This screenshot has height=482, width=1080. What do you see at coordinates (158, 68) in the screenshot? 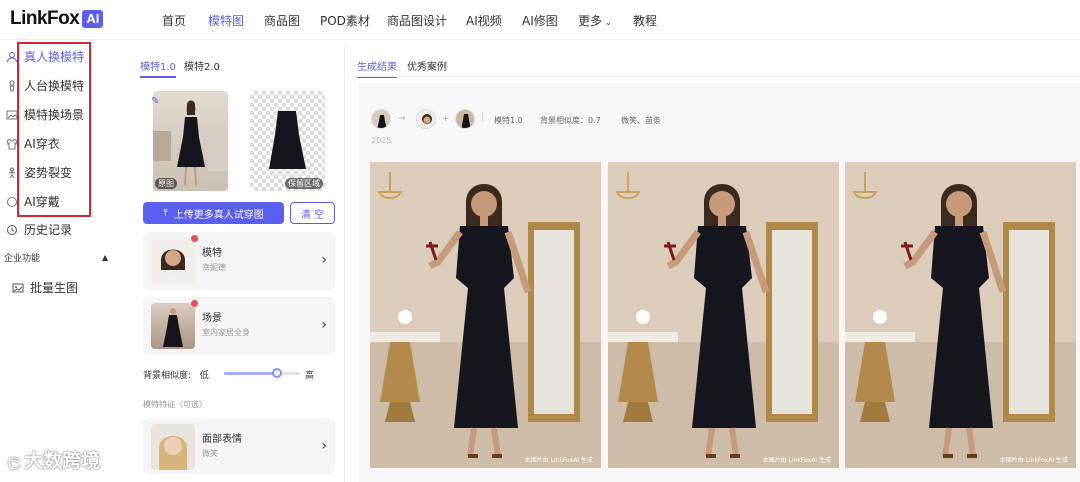
I see `tab-model-v1: 模特1.0` at bounding box center [158, 68].